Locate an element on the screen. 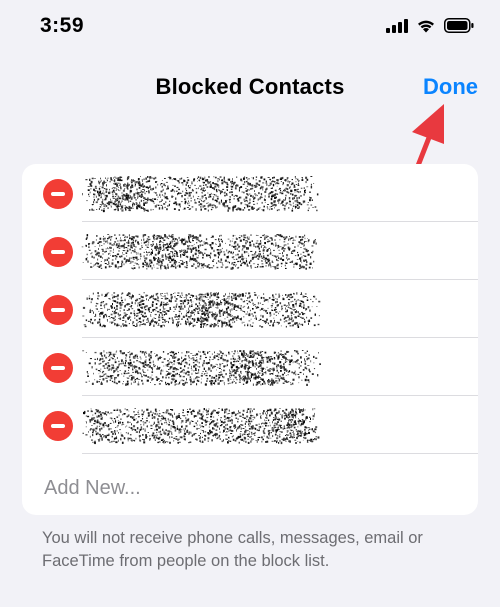 The width and height of the screenshot is (500, 607). status-icons is located at coordinates (430, 25).